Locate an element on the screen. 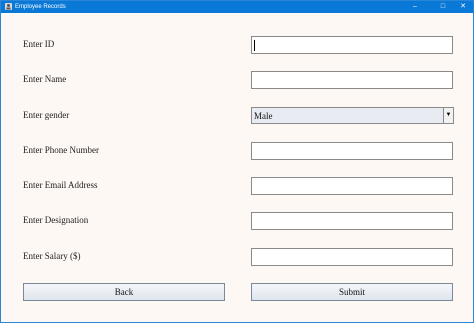 This screenshot has width=474, height=323. phone-field is located at coordinates (352, 151).